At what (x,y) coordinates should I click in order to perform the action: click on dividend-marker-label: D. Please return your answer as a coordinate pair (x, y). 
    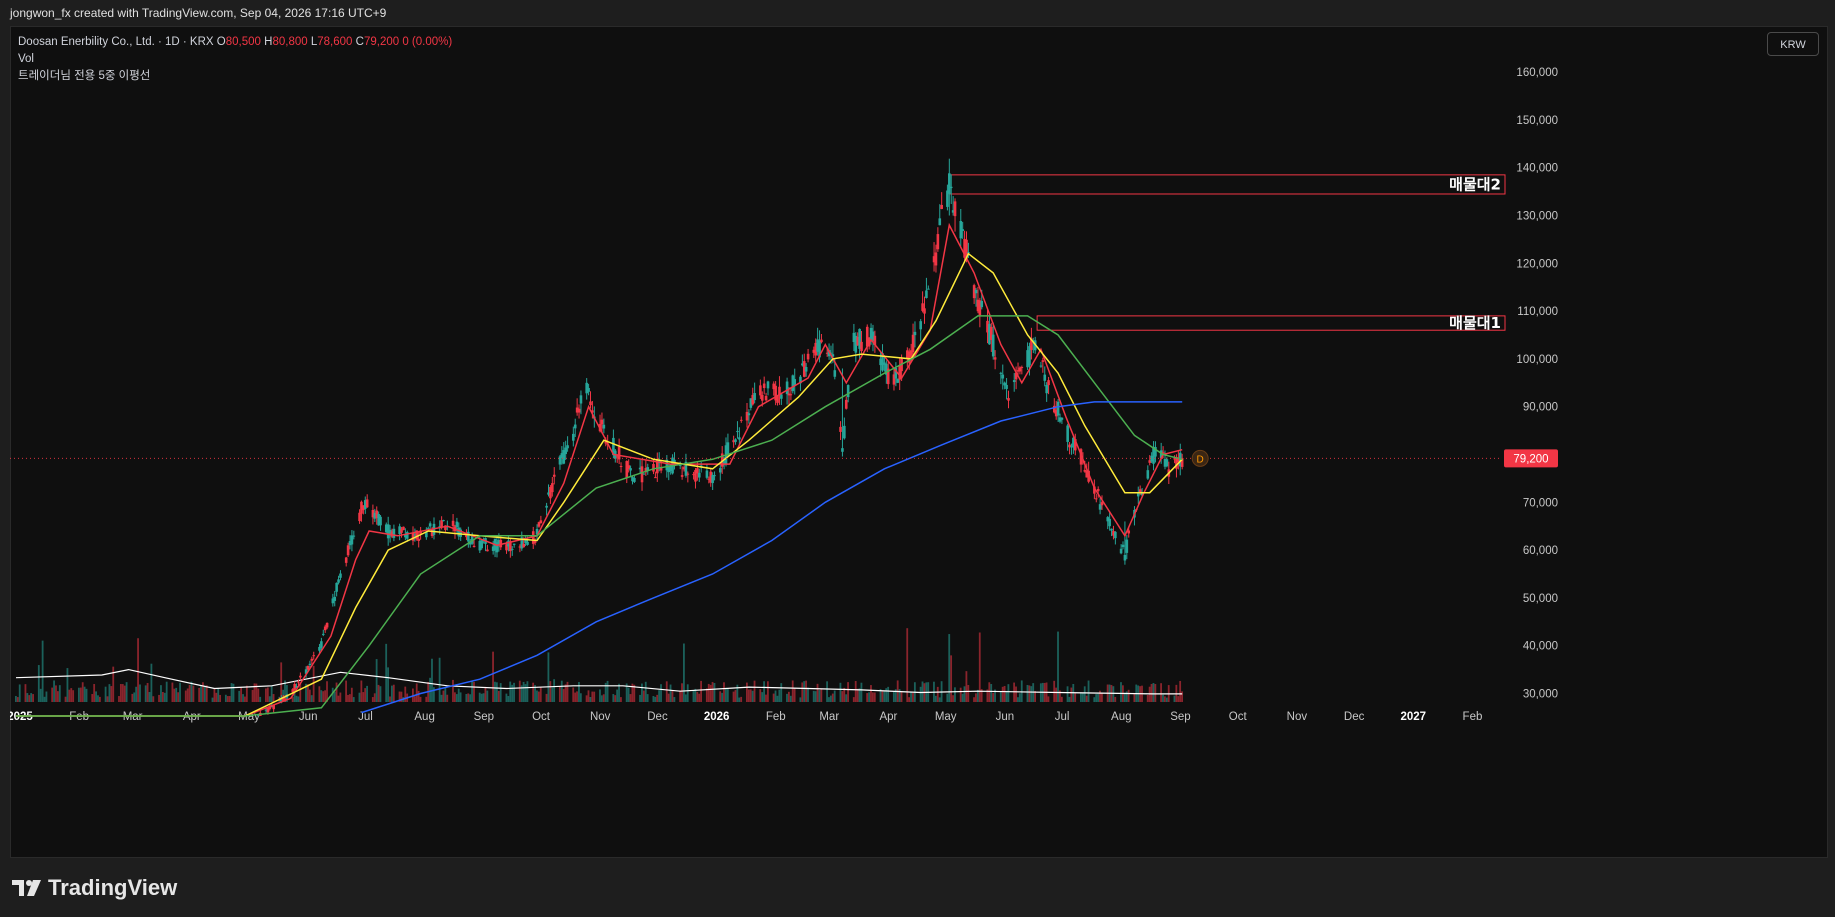
    Looking at the image, I should click on (1200, 459).